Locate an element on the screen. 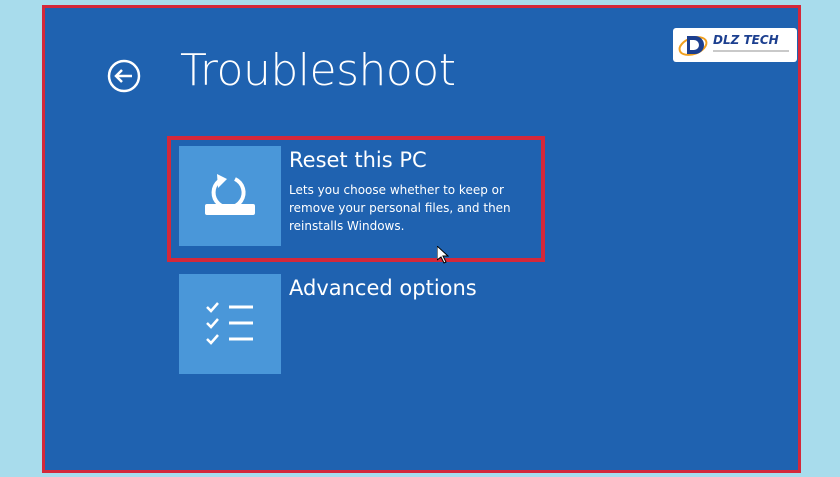  advanced-options-tile is located at coordinates (230, 324).